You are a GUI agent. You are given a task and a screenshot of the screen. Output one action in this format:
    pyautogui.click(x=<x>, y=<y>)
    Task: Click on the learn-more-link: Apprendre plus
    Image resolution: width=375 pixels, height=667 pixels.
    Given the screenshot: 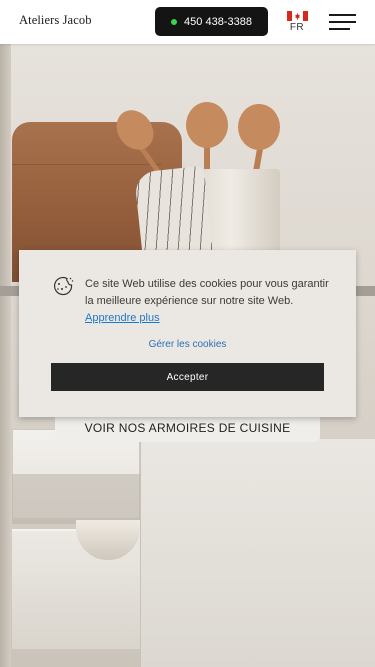 What is the action you would take?
    pyautogui.click(x=122, y=318)
    